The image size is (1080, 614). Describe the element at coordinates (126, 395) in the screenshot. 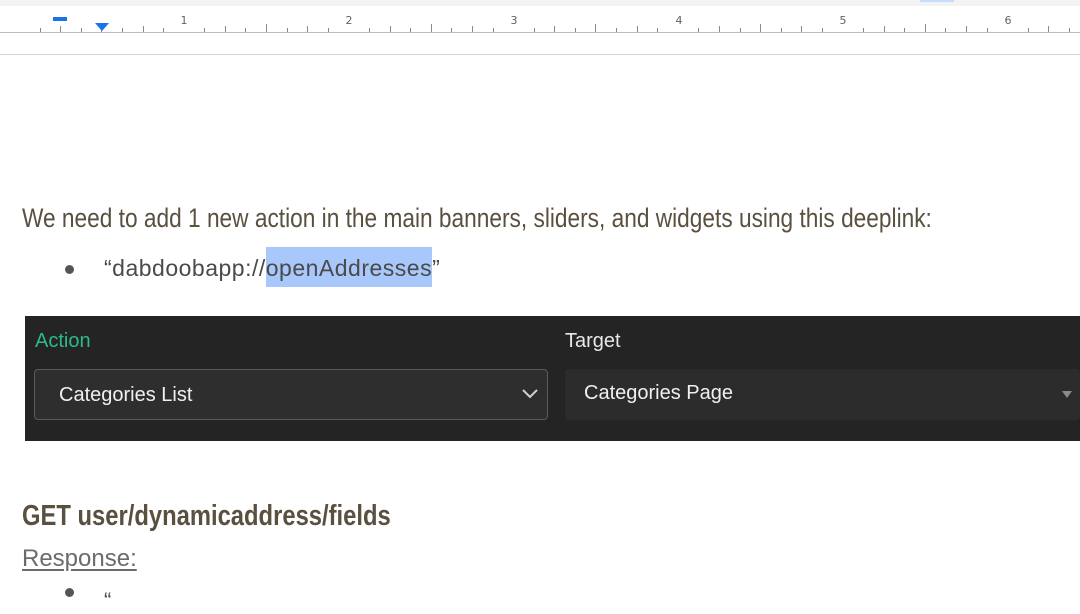

I see `action-select-value: Categories List` at that location.